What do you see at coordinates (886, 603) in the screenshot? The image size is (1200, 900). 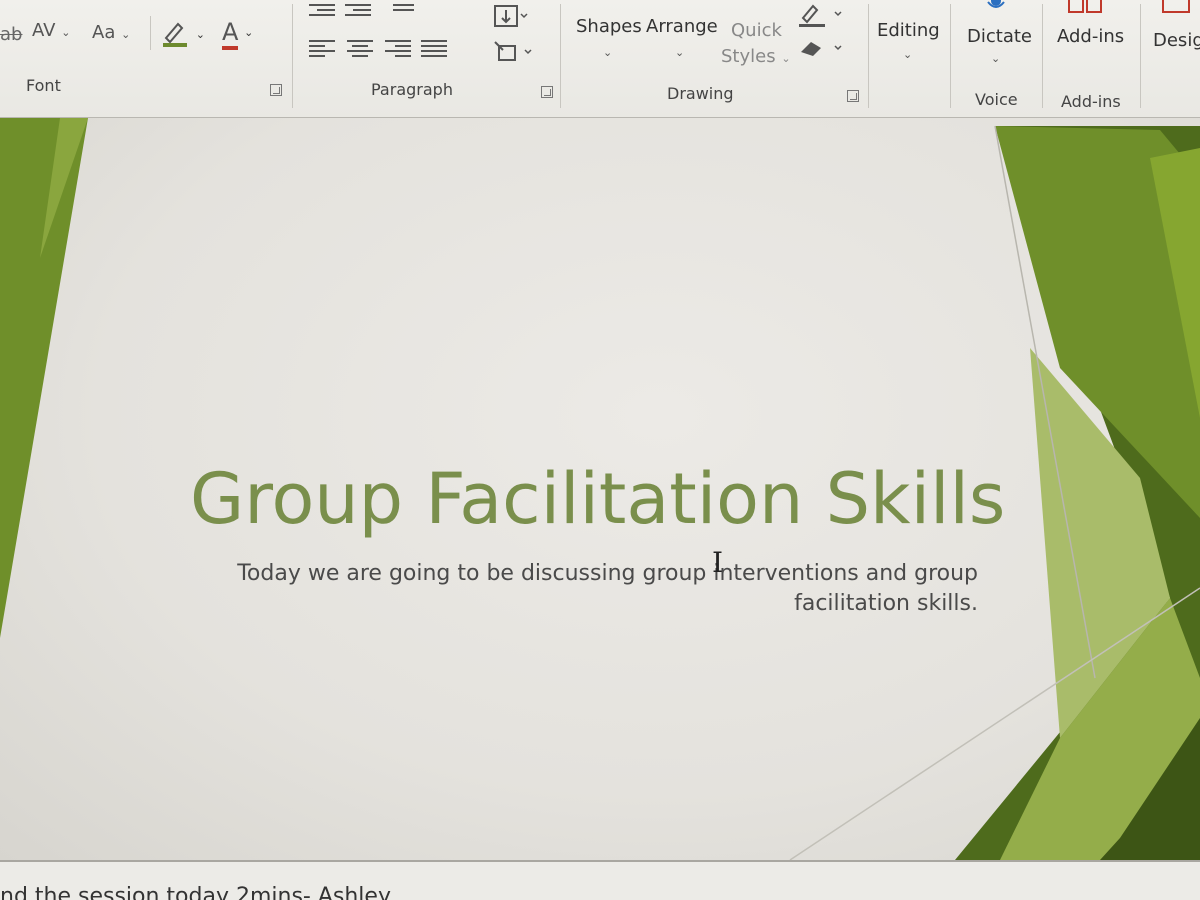 I see `subtitle-line-2: facilitation skills.` at bounding box center [886, 603].